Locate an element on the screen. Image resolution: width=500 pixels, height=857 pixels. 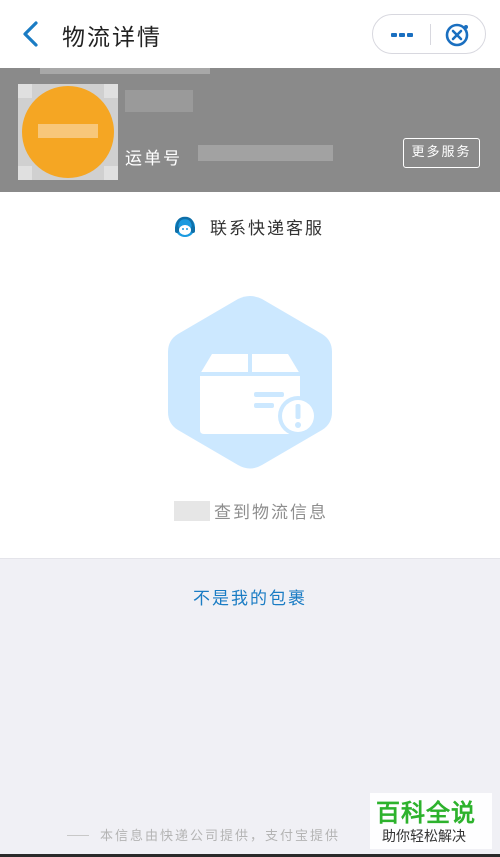
empty-message-text: 查到物流信息 is located at coordinates (271, 513).